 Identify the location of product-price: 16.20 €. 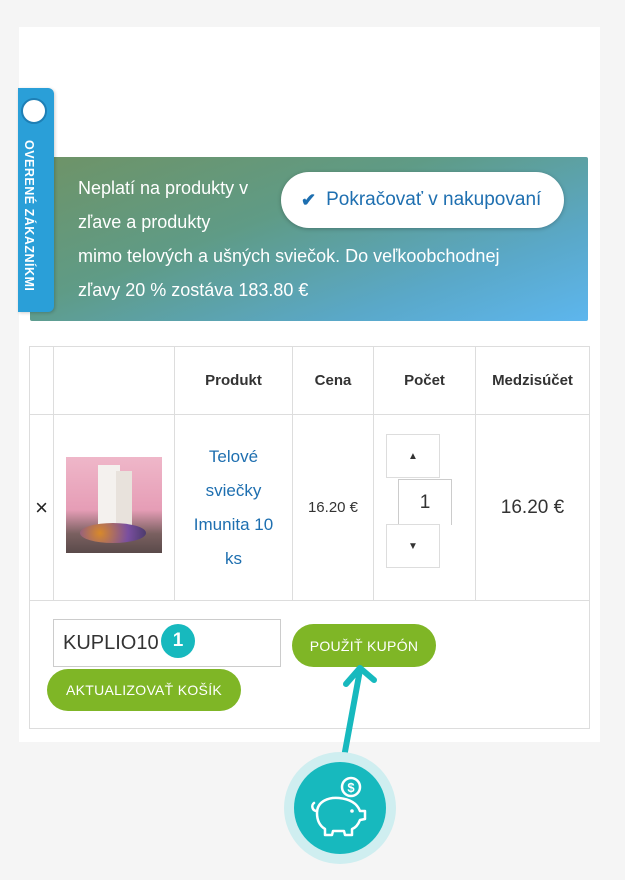
(333, 507).